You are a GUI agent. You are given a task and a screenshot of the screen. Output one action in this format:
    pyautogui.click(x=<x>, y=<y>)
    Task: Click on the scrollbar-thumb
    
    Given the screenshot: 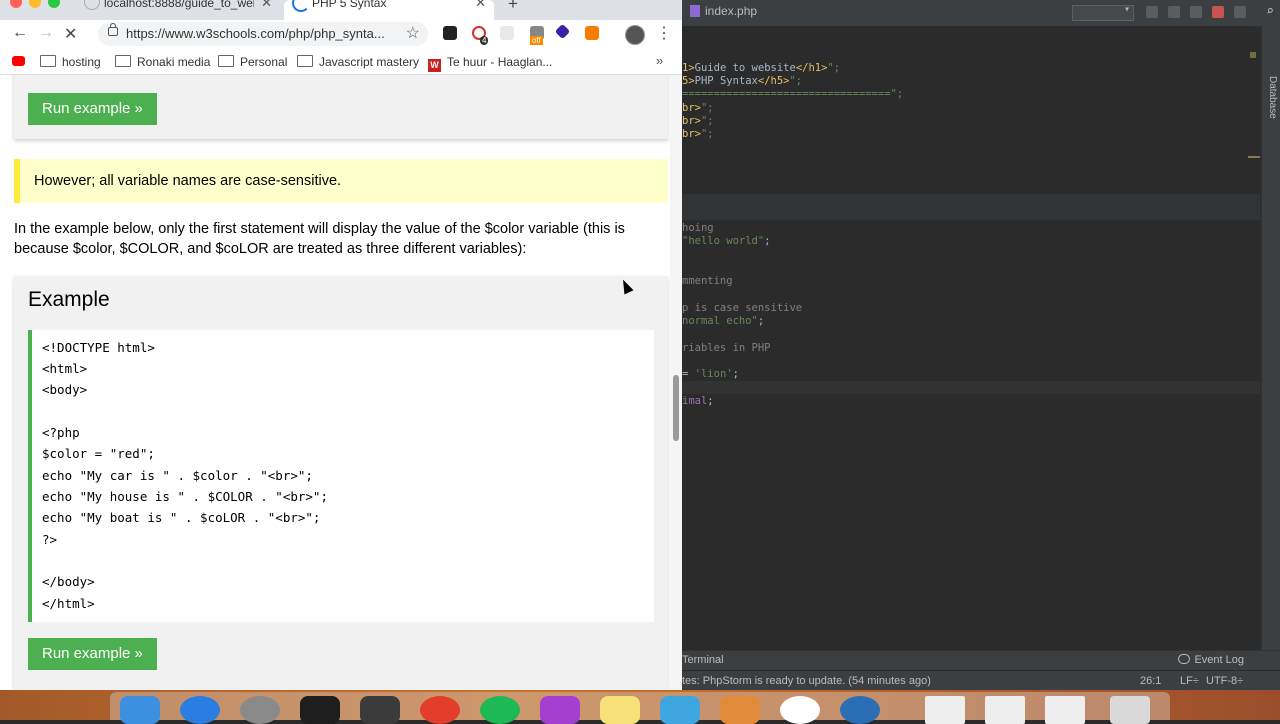 What is the action you would take?
    pyautogui.click(x=676, y=408)
    